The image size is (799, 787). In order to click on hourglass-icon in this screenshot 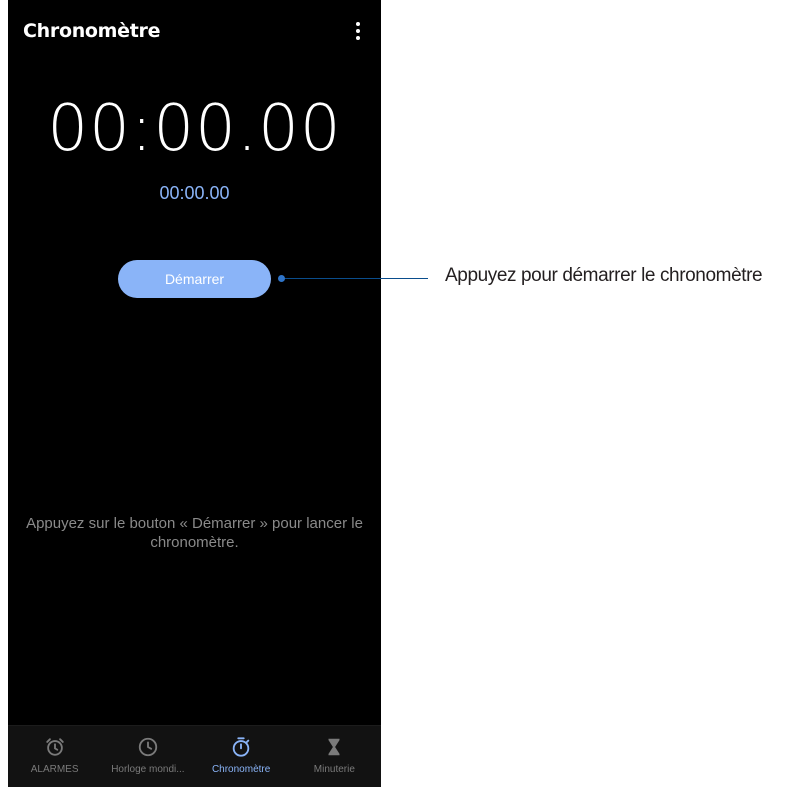, I will do `click(334, 747)`.